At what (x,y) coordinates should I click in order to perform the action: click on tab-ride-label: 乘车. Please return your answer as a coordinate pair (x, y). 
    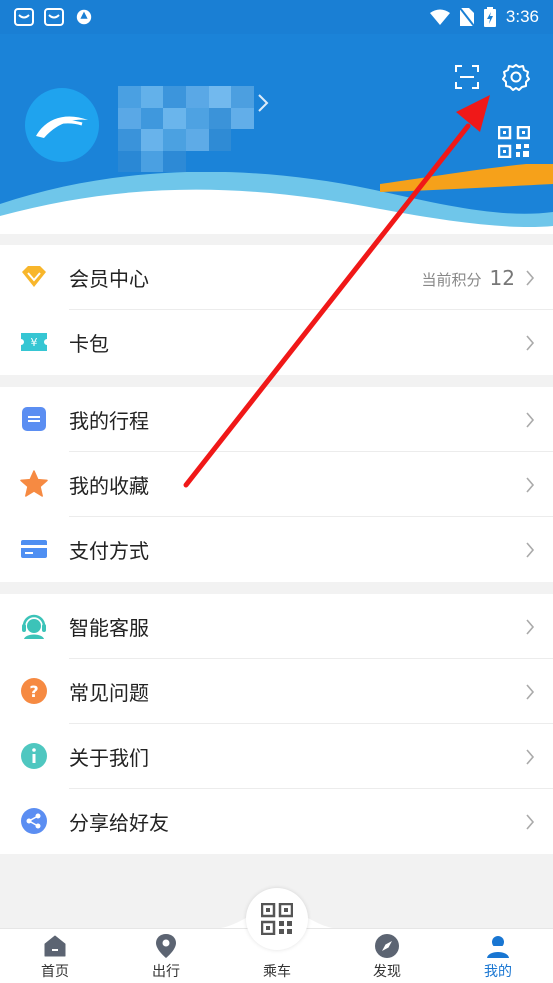
    Looking at the image, I should click on (277, 972).